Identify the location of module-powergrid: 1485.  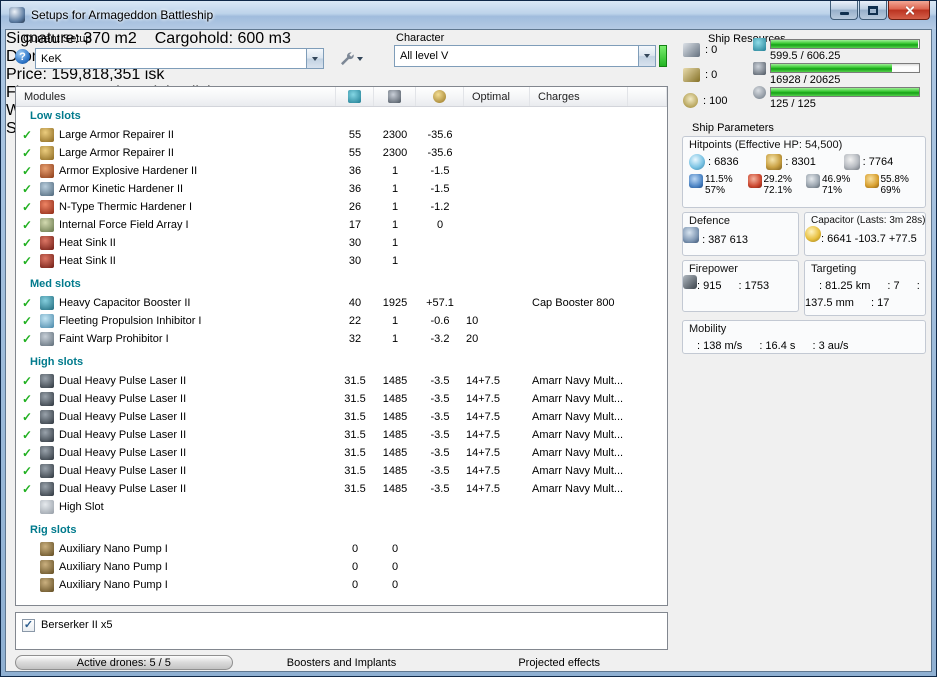
(395, 417).